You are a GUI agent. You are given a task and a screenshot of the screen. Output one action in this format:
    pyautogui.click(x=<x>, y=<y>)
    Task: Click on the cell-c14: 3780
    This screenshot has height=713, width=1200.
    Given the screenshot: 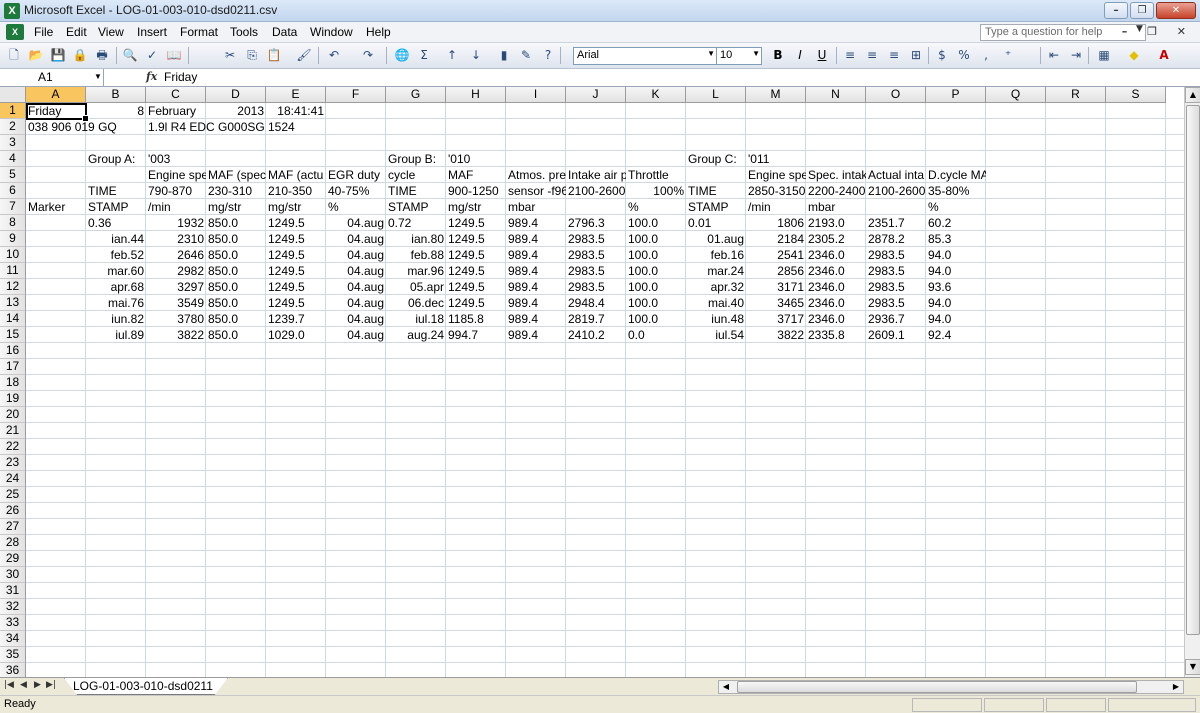 What is the action you would take?
    pyautogui.click(x=176, y=319)
    